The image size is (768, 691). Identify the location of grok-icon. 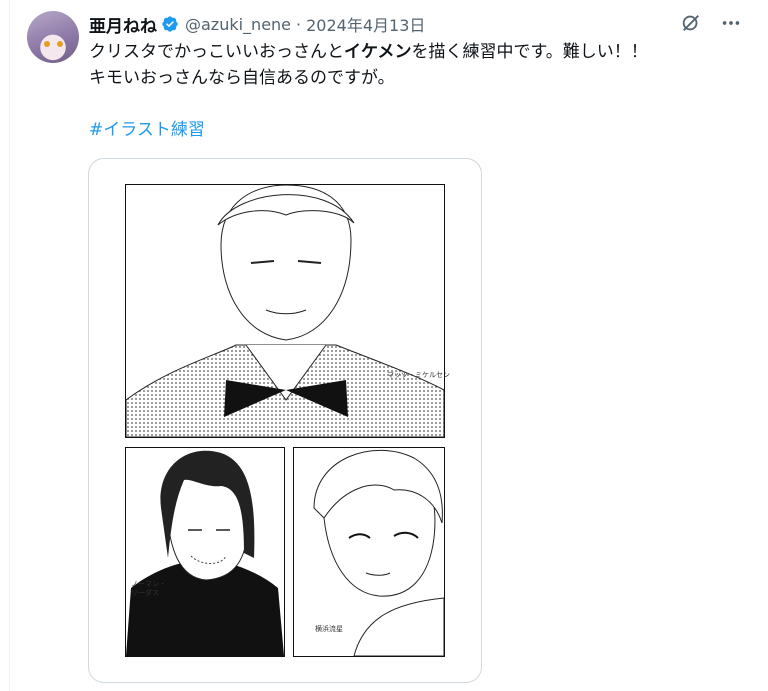
(691, 23).